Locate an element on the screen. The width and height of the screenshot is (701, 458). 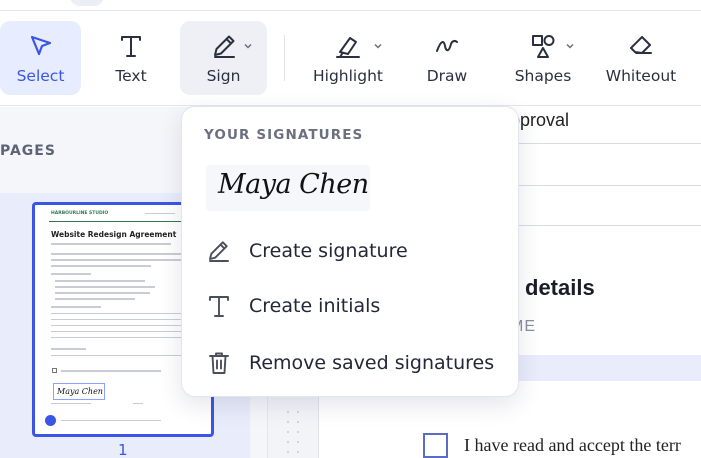
thumbnail-brand: HARBOURLINE STUDIO is located at coordinates (80, 213).